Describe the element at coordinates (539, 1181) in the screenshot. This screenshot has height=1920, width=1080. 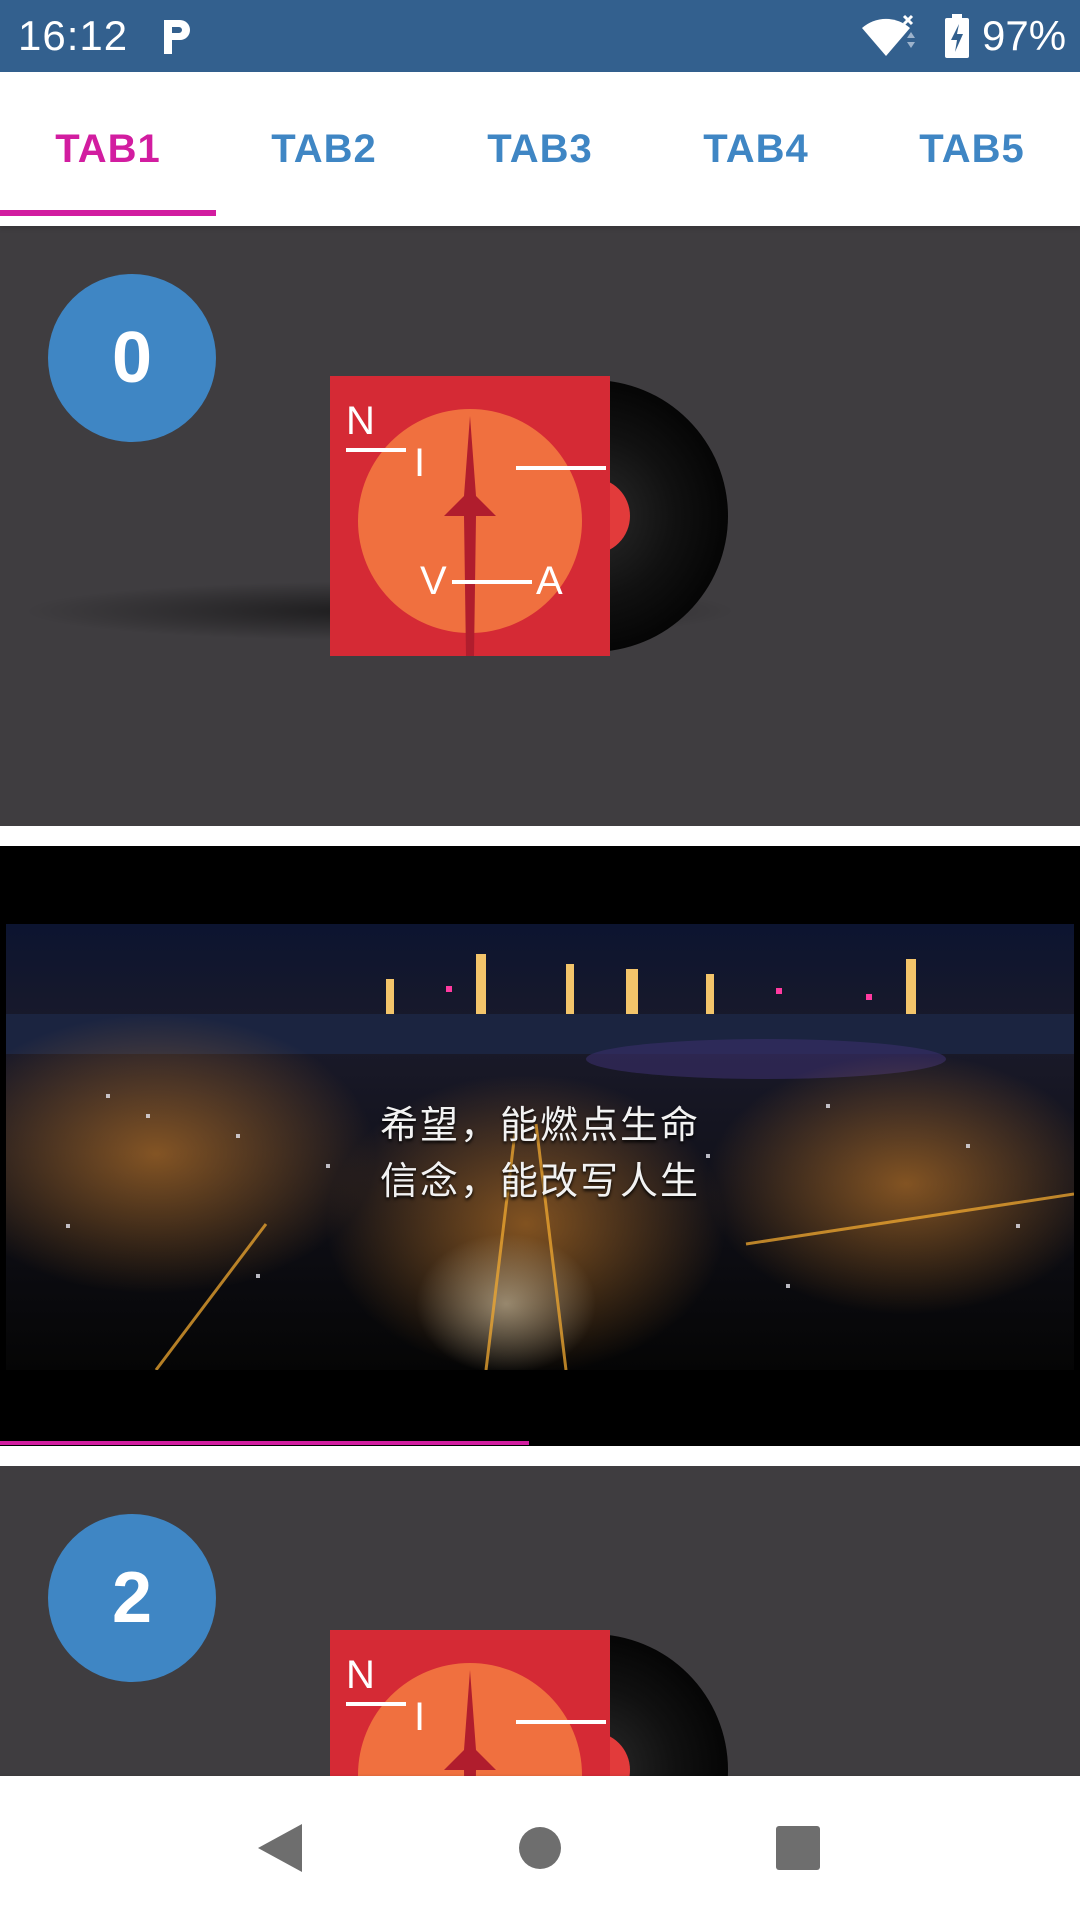
I see `video-subtitle-line-2: 信念，能改写人生` at that location.